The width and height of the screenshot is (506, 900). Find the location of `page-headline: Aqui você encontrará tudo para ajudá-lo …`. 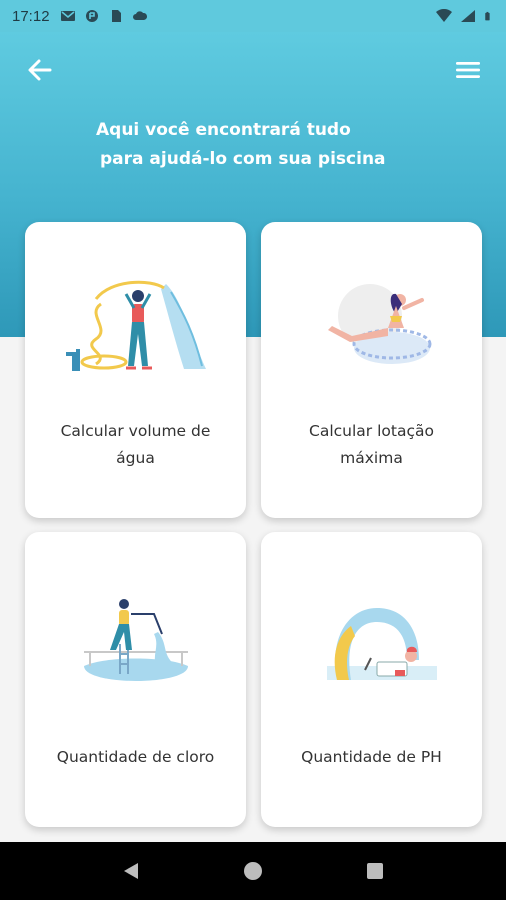

page-headline: Aqui você encontrará tudo para ajudá-lo … is located at coordinates (253, 145).